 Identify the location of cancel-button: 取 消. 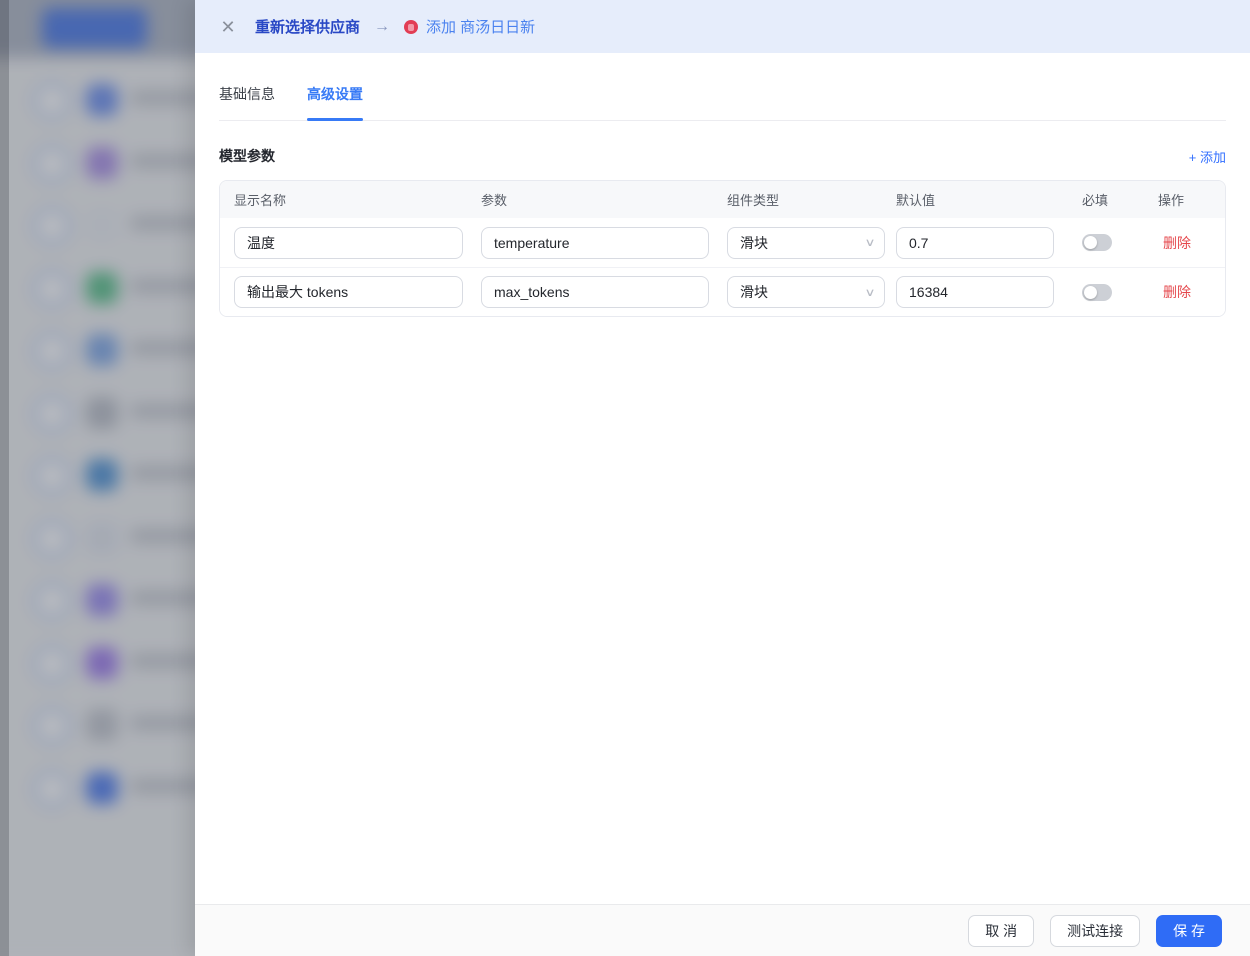
(1001, 930).